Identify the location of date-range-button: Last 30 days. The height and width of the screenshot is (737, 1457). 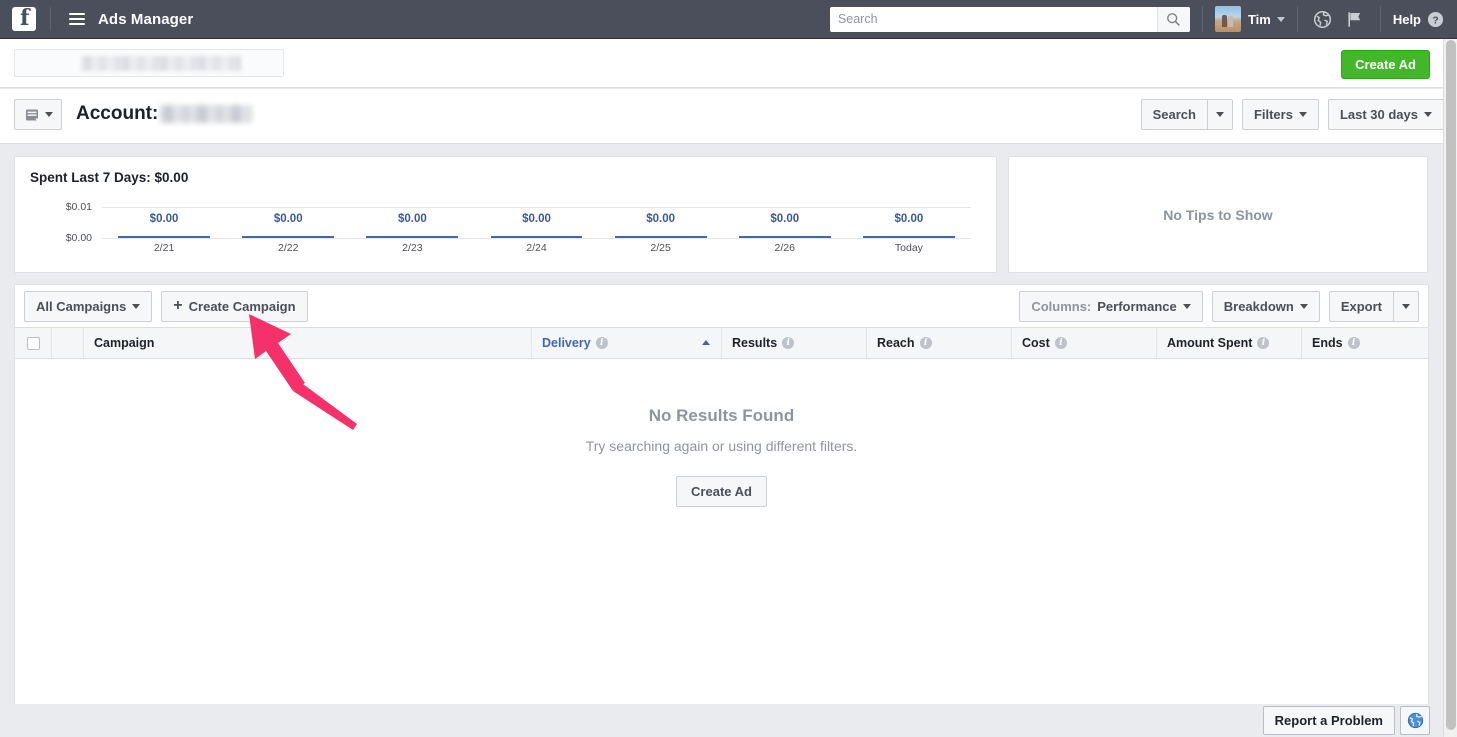
(1385, 114).